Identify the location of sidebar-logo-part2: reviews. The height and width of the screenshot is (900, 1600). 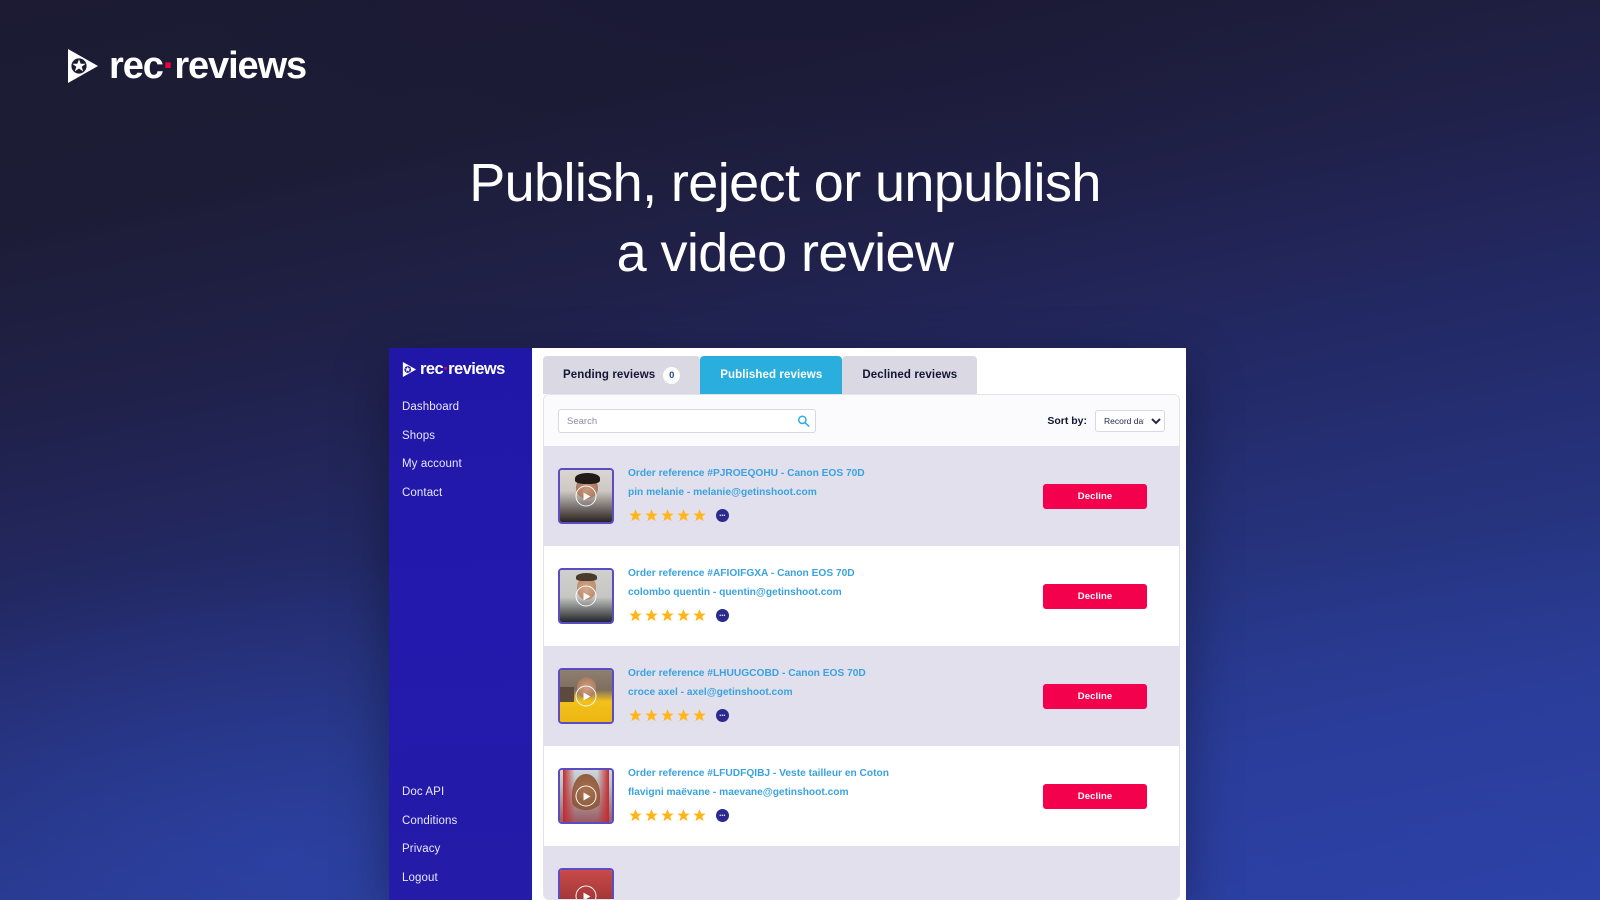
(476, 369).